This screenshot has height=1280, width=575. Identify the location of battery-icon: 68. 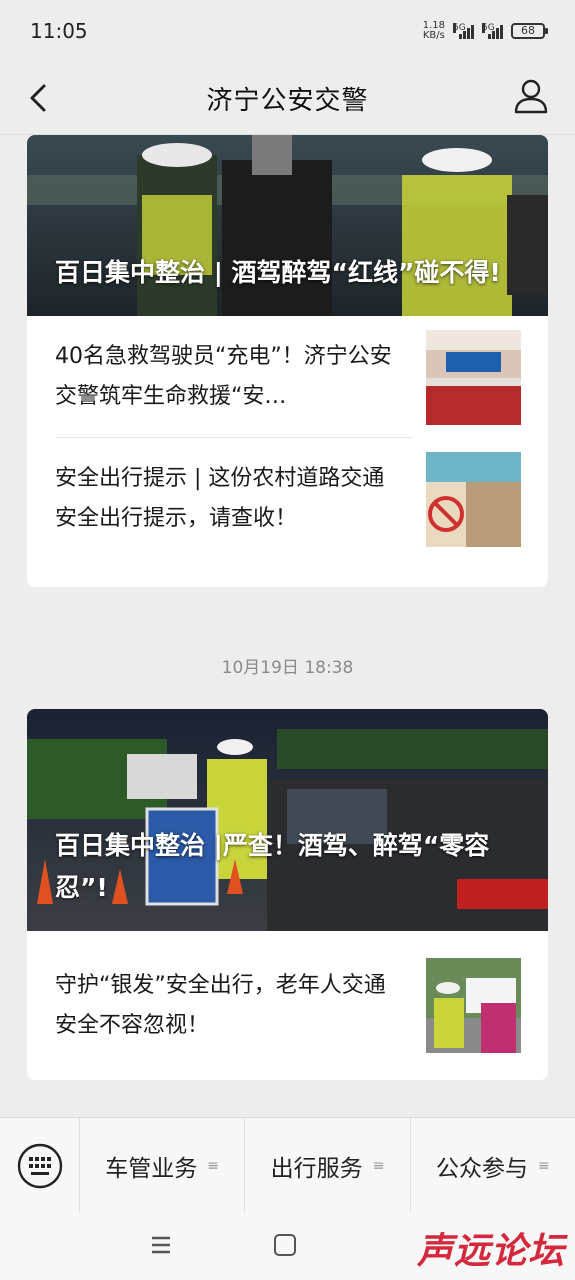
(529, 31).